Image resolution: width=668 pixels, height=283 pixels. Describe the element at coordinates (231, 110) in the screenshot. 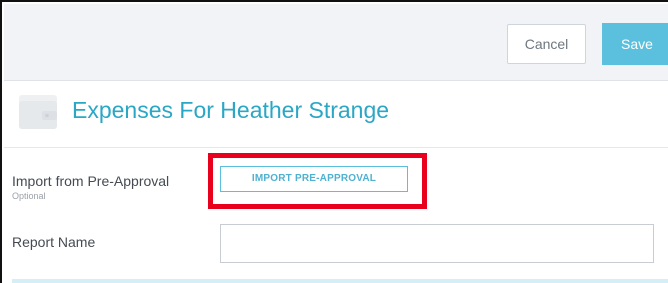

I see `page-title: Expenses For Heather Strange` at that location.